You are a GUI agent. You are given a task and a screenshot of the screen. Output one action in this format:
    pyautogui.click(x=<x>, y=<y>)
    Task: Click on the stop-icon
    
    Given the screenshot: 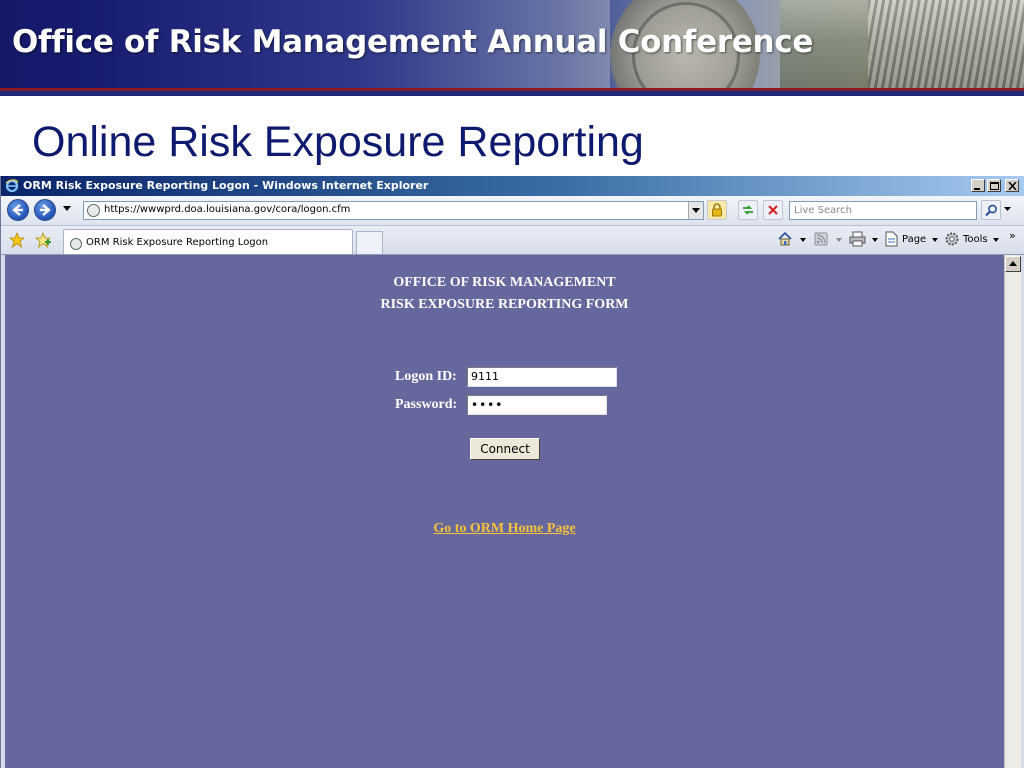 What is the action you would take?
    pyautogui.click(x=773, y=210)
    